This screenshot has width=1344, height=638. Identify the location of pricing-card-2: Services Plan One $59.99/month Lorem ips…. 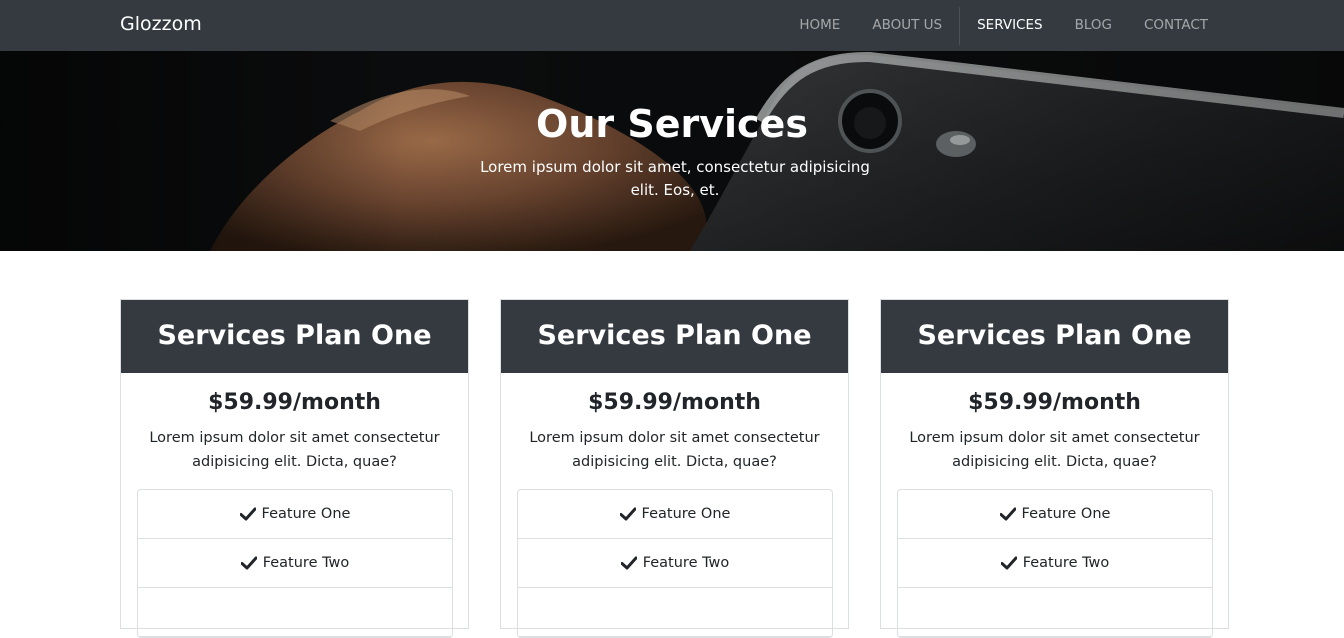
(674, 468).